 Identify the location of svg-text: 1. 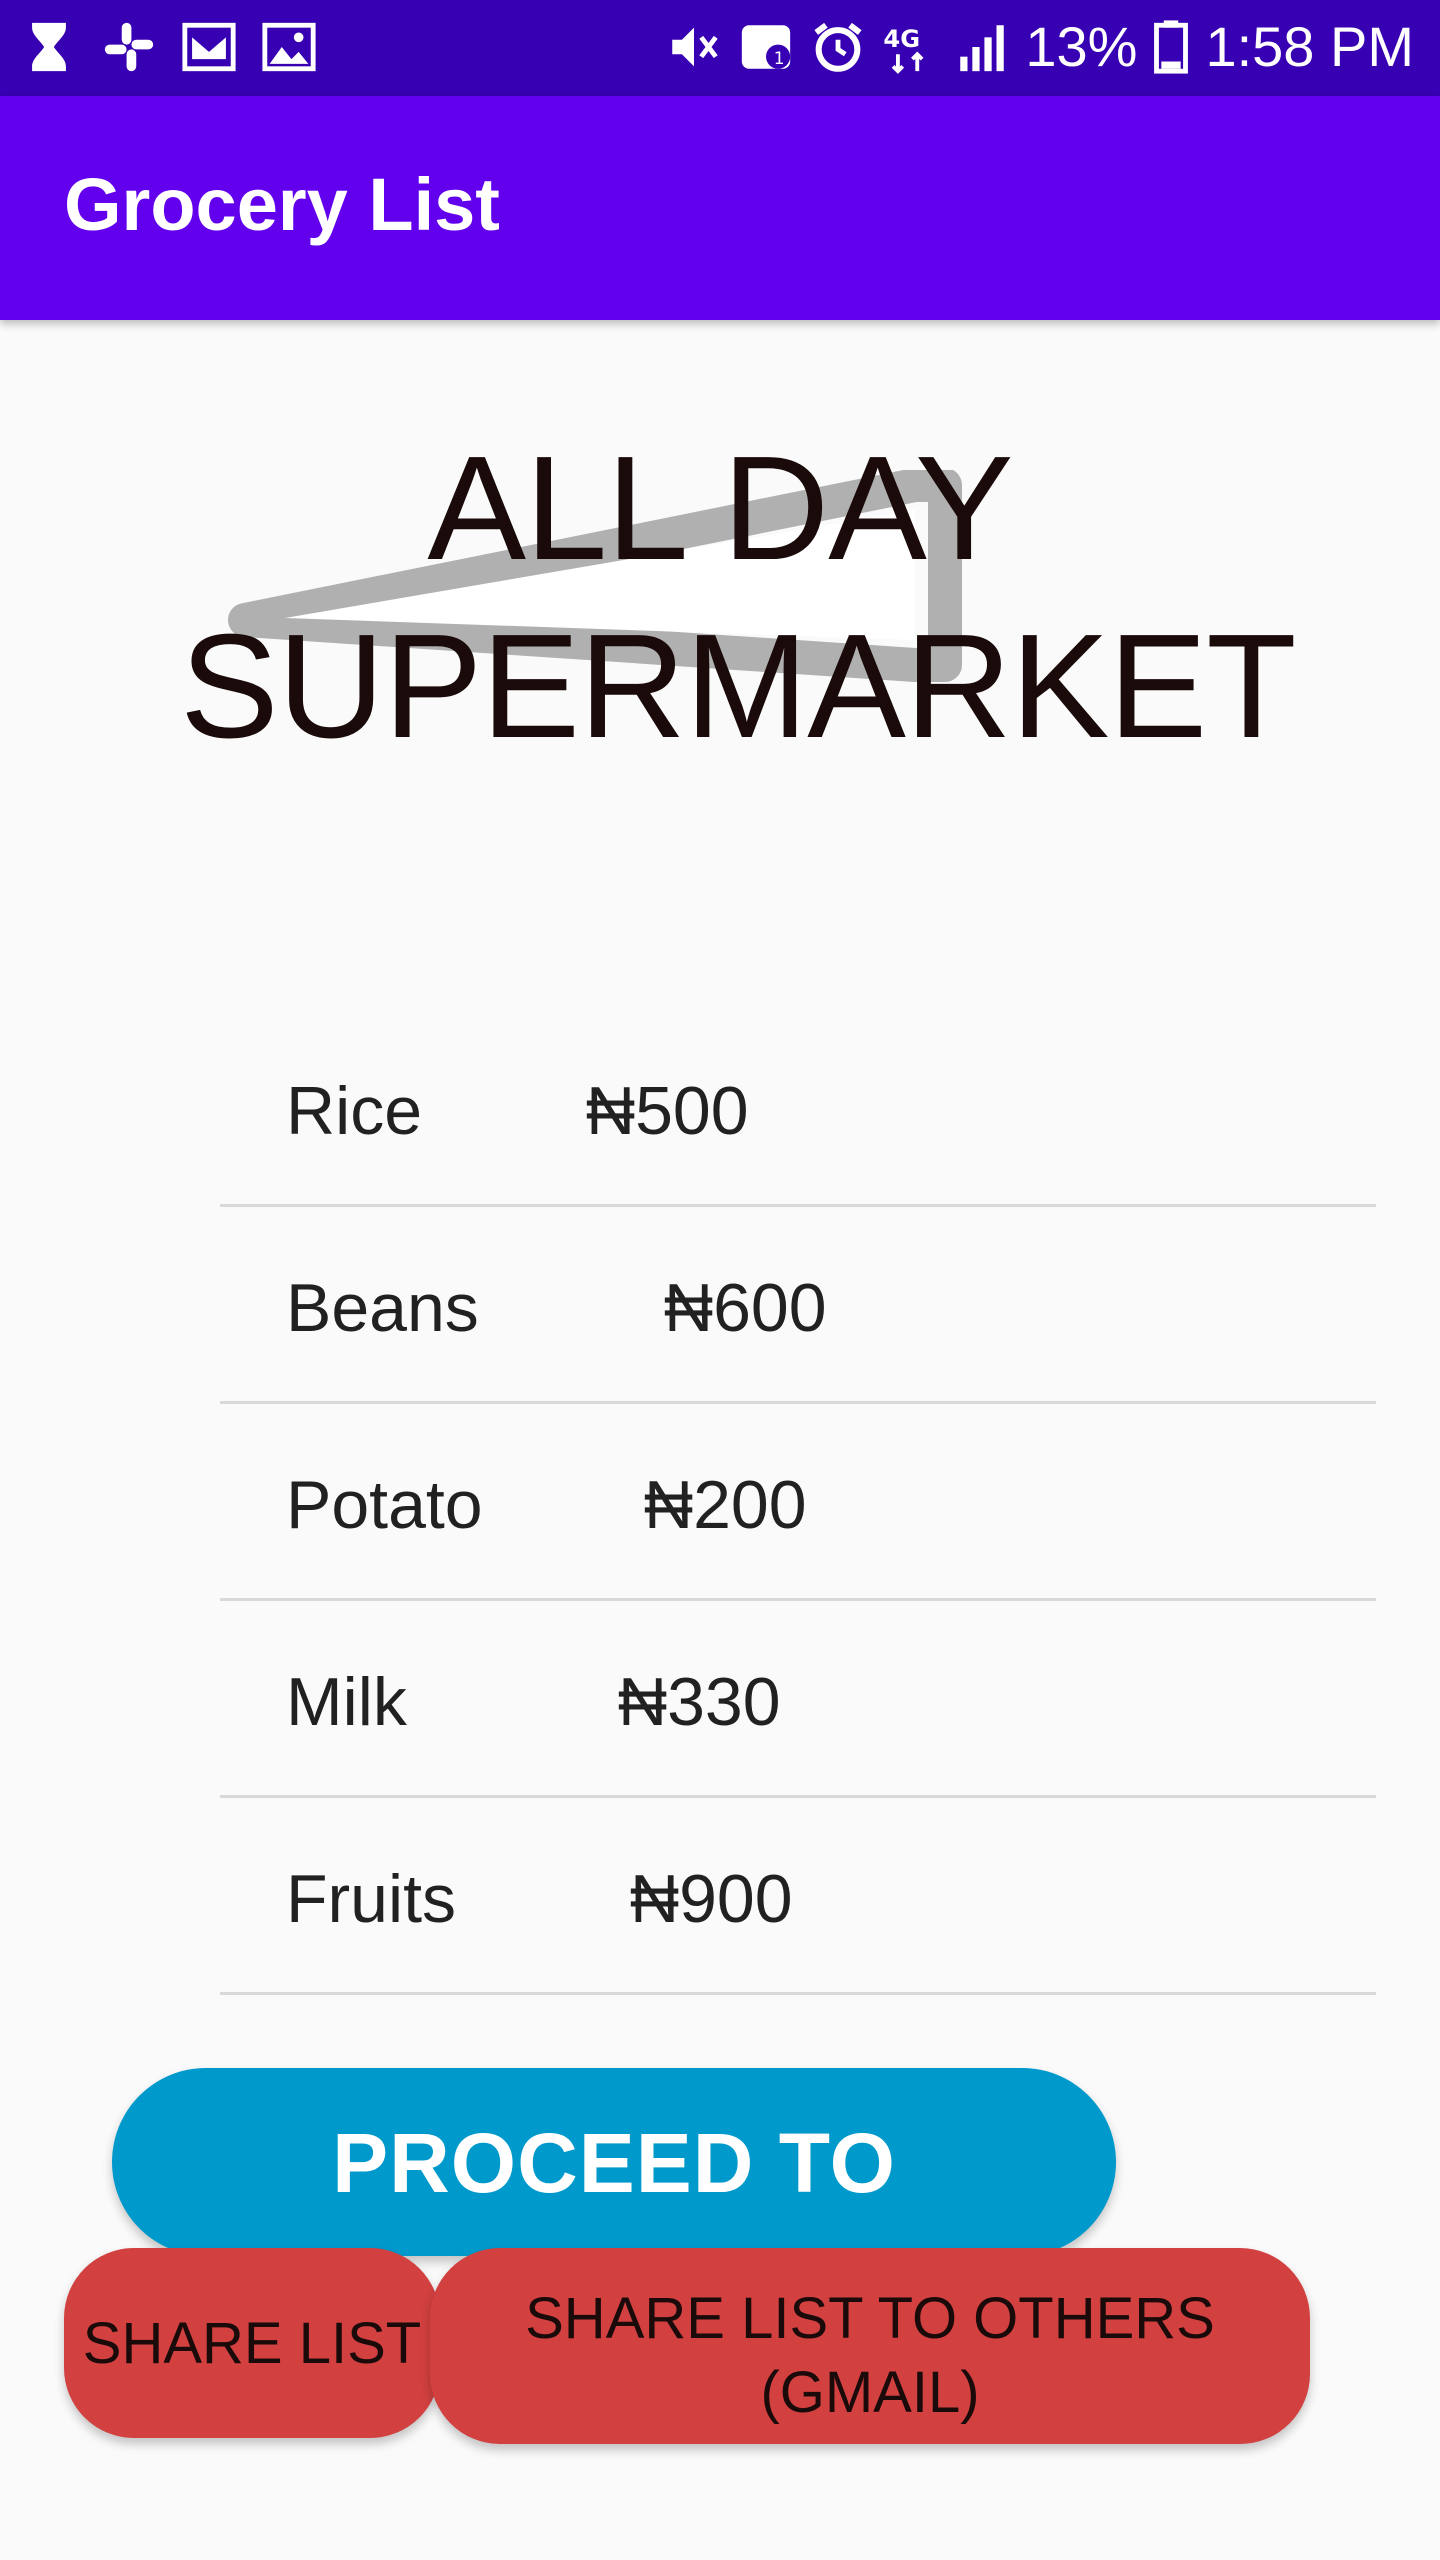
(779, 57).